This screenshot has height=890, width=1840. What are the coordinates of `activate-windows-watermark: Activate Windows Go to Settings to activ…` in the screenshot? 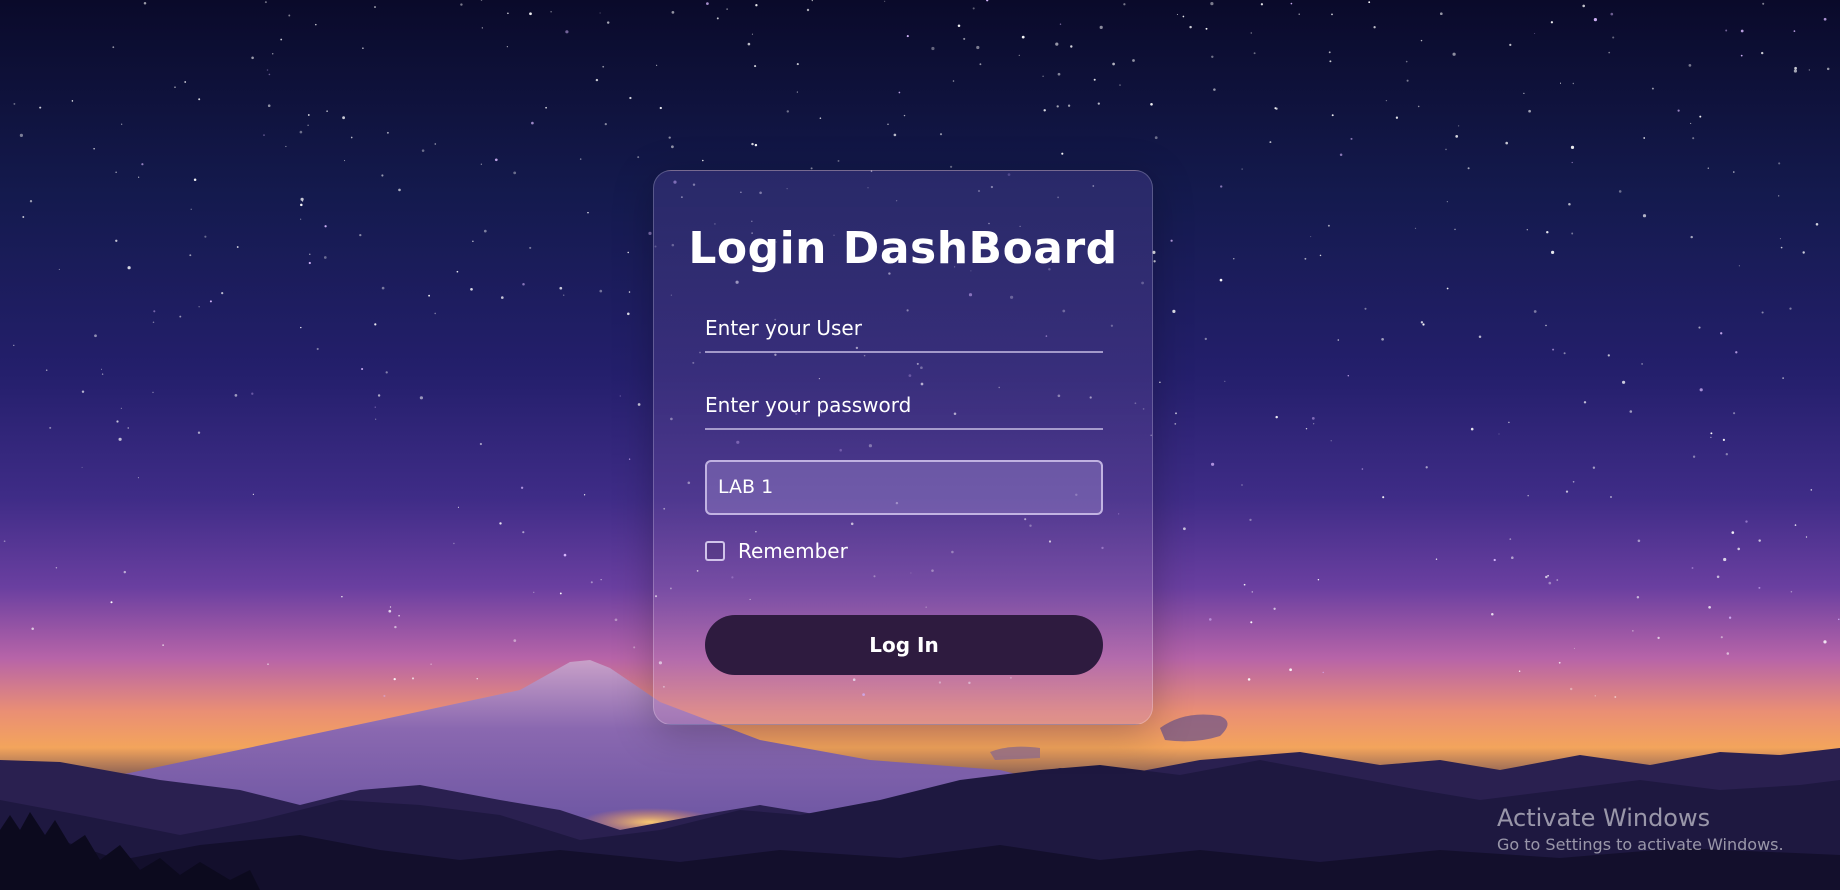 It's located at (1640, 830).